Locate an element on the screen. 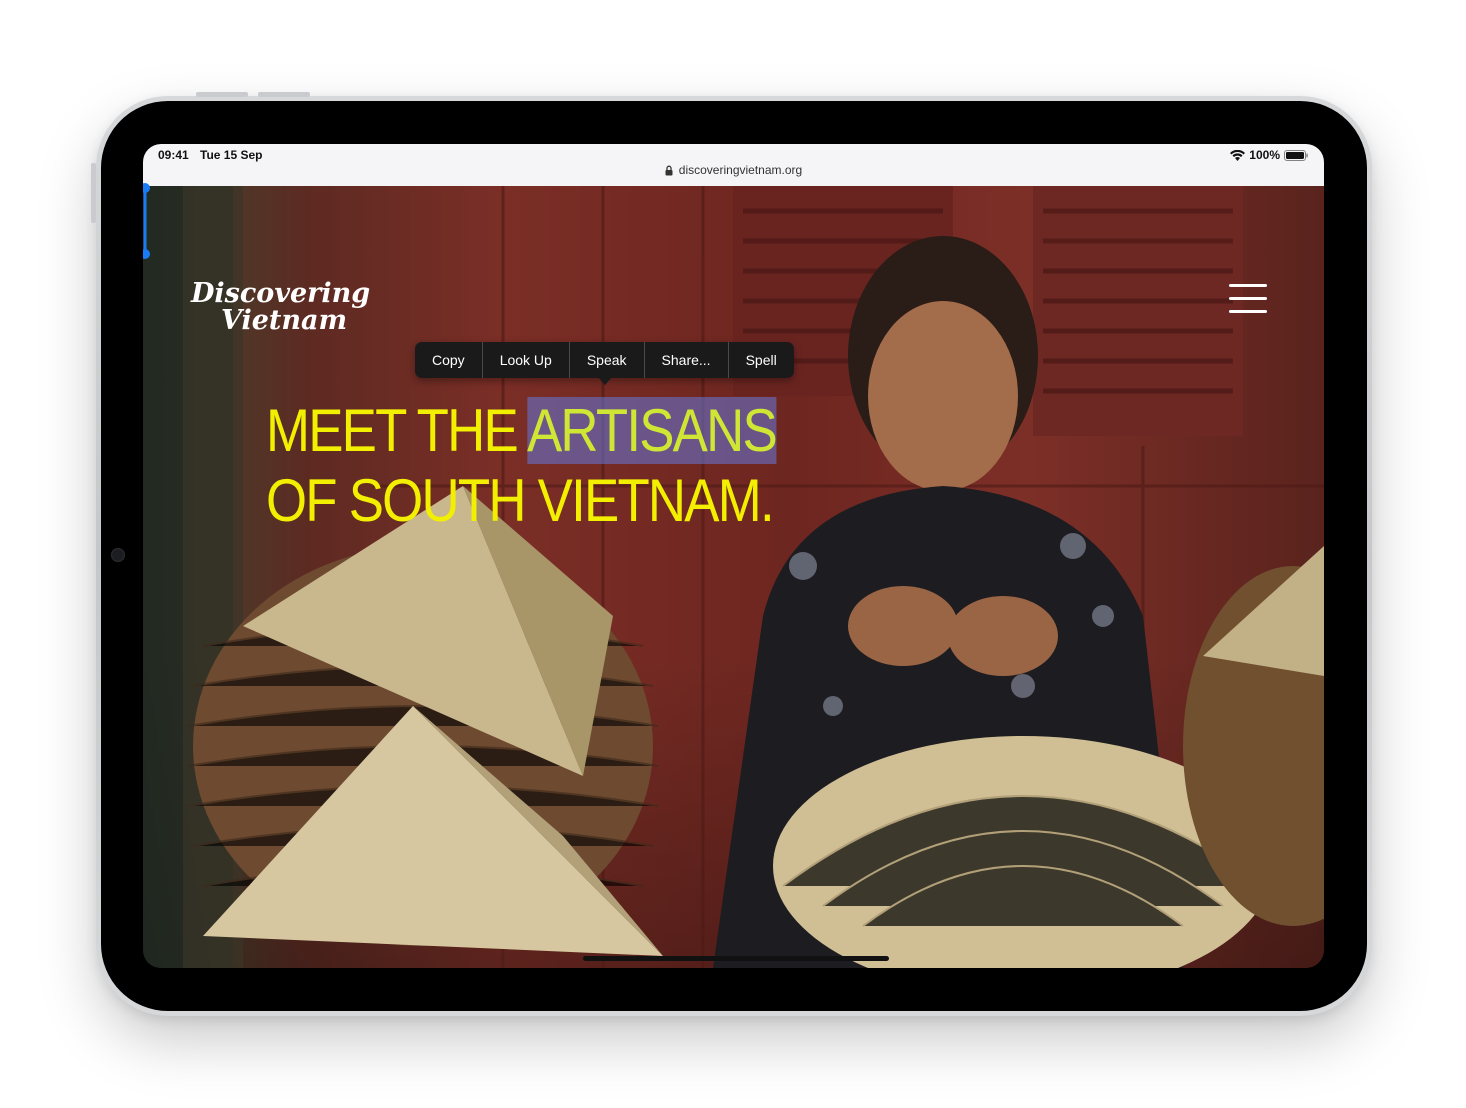 The width and height of the screenshot is (1466, 1108). hero-headline: MEET THE ARTISANS OF SOUTH VIETNAM. is located at coordinates (522, 466).